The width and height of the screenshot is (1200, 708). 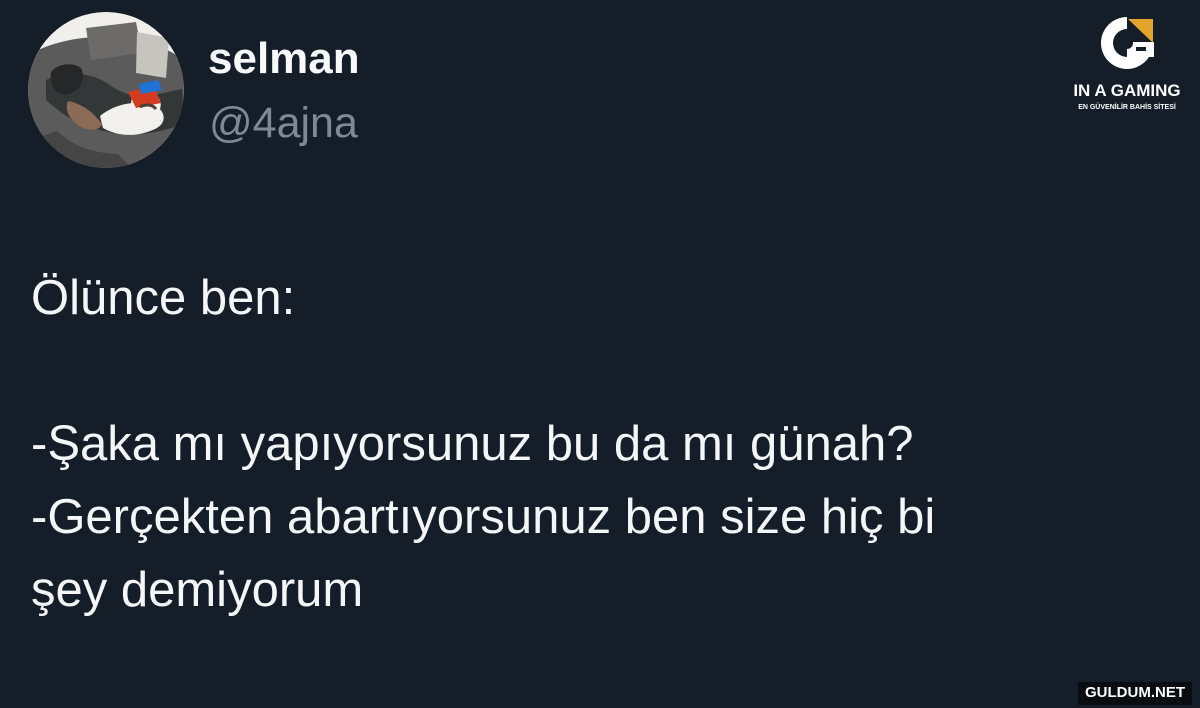 I want to click on author-display-name: selman, so click(x=284, y=59).